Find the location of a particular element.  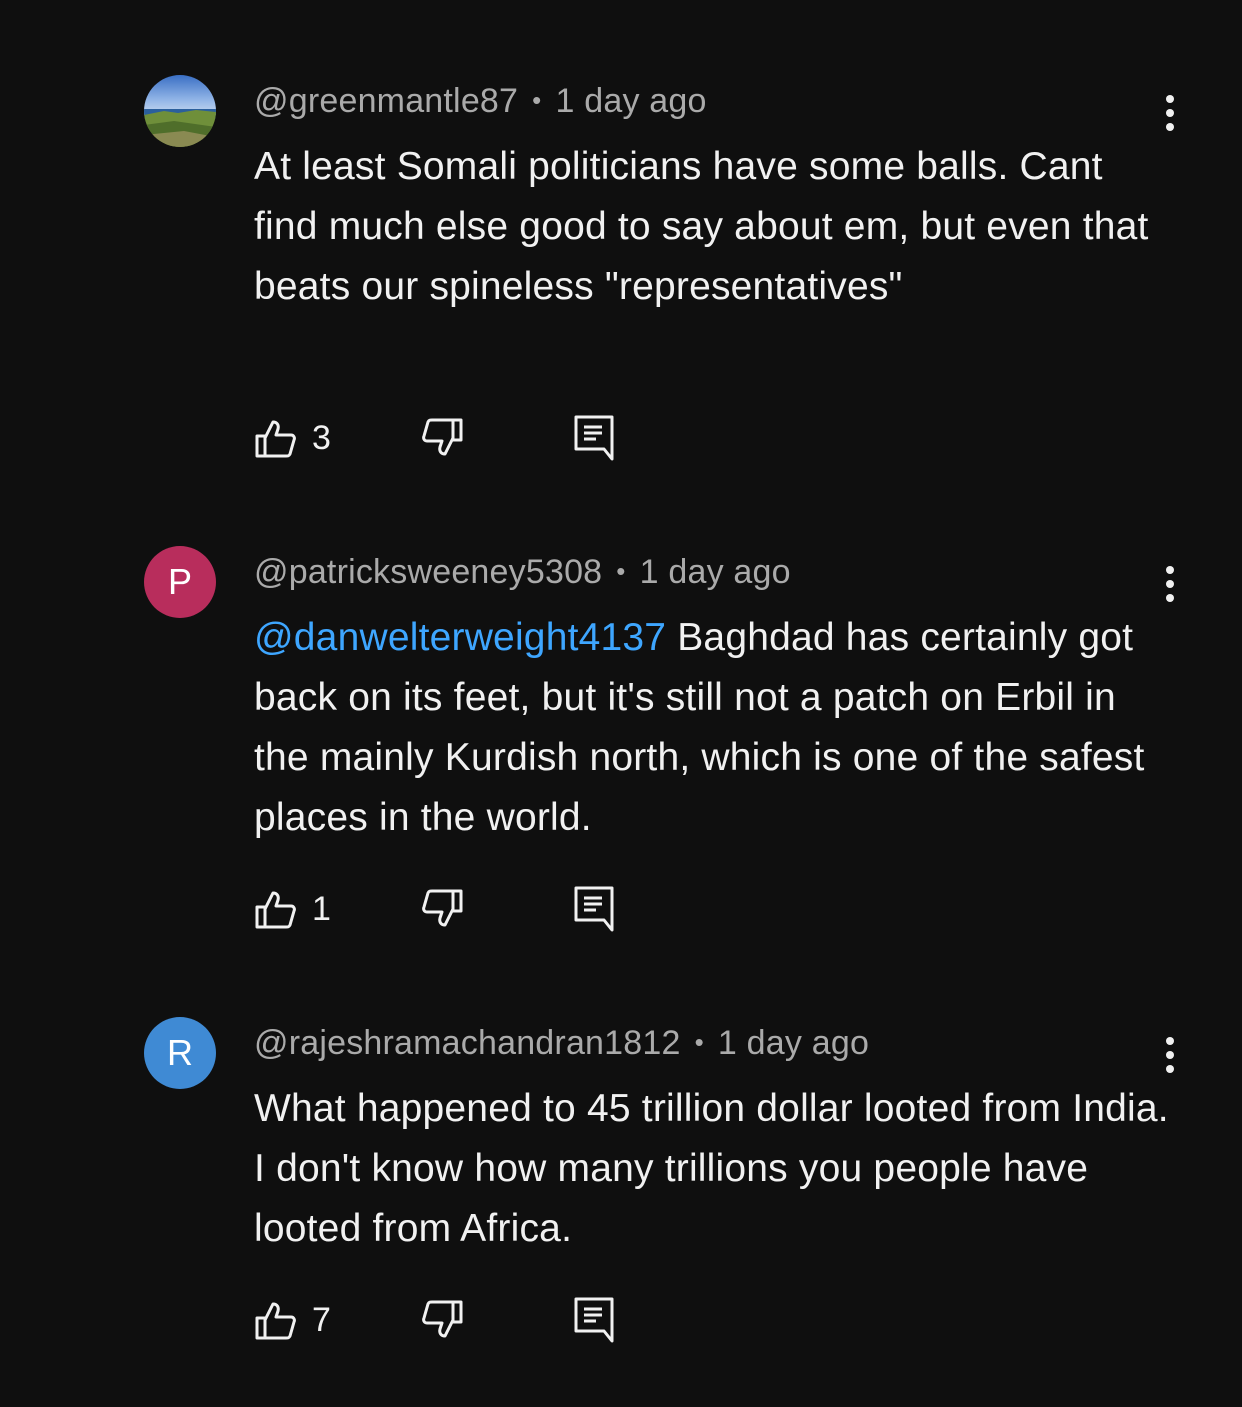

like-button: 7 is located at coordinates (292, 1320).